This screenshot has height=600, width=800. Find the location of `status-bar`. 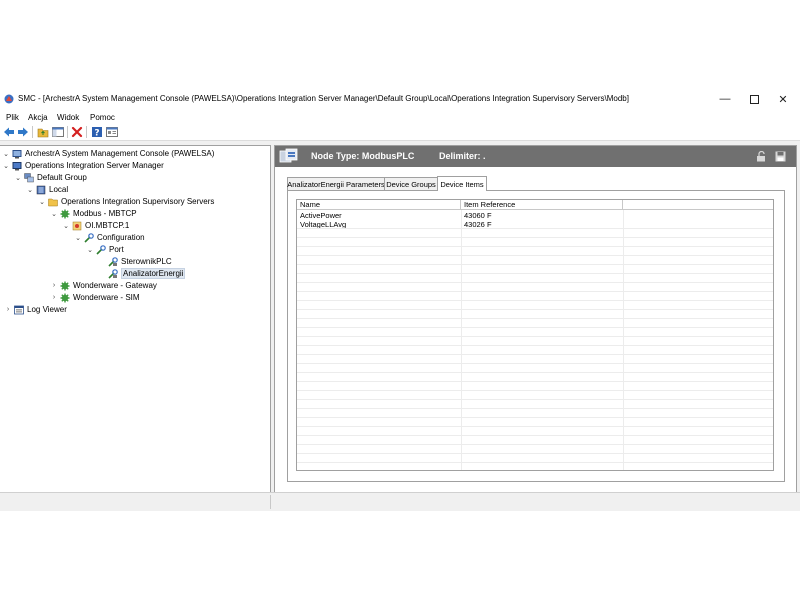

status-bar is located at coordinates (400, 501).